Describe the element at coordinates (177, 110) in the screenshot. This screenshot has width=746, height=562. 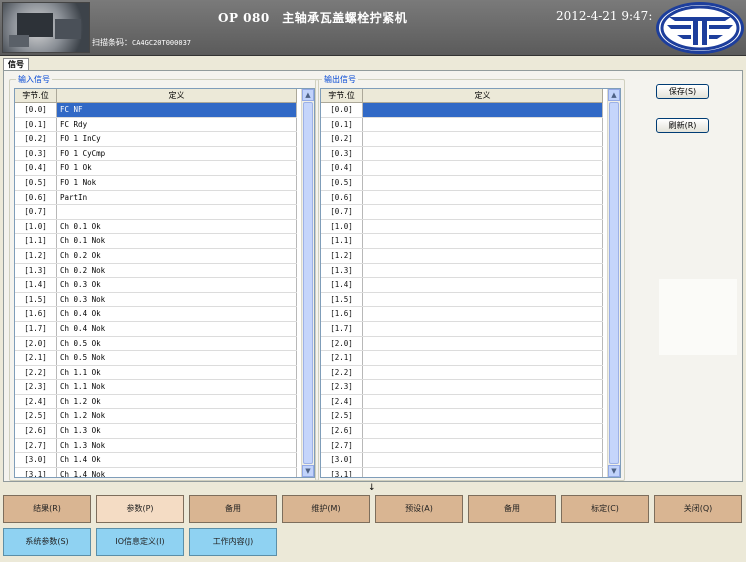
I see `input-def-cell: FC NF` at that location.